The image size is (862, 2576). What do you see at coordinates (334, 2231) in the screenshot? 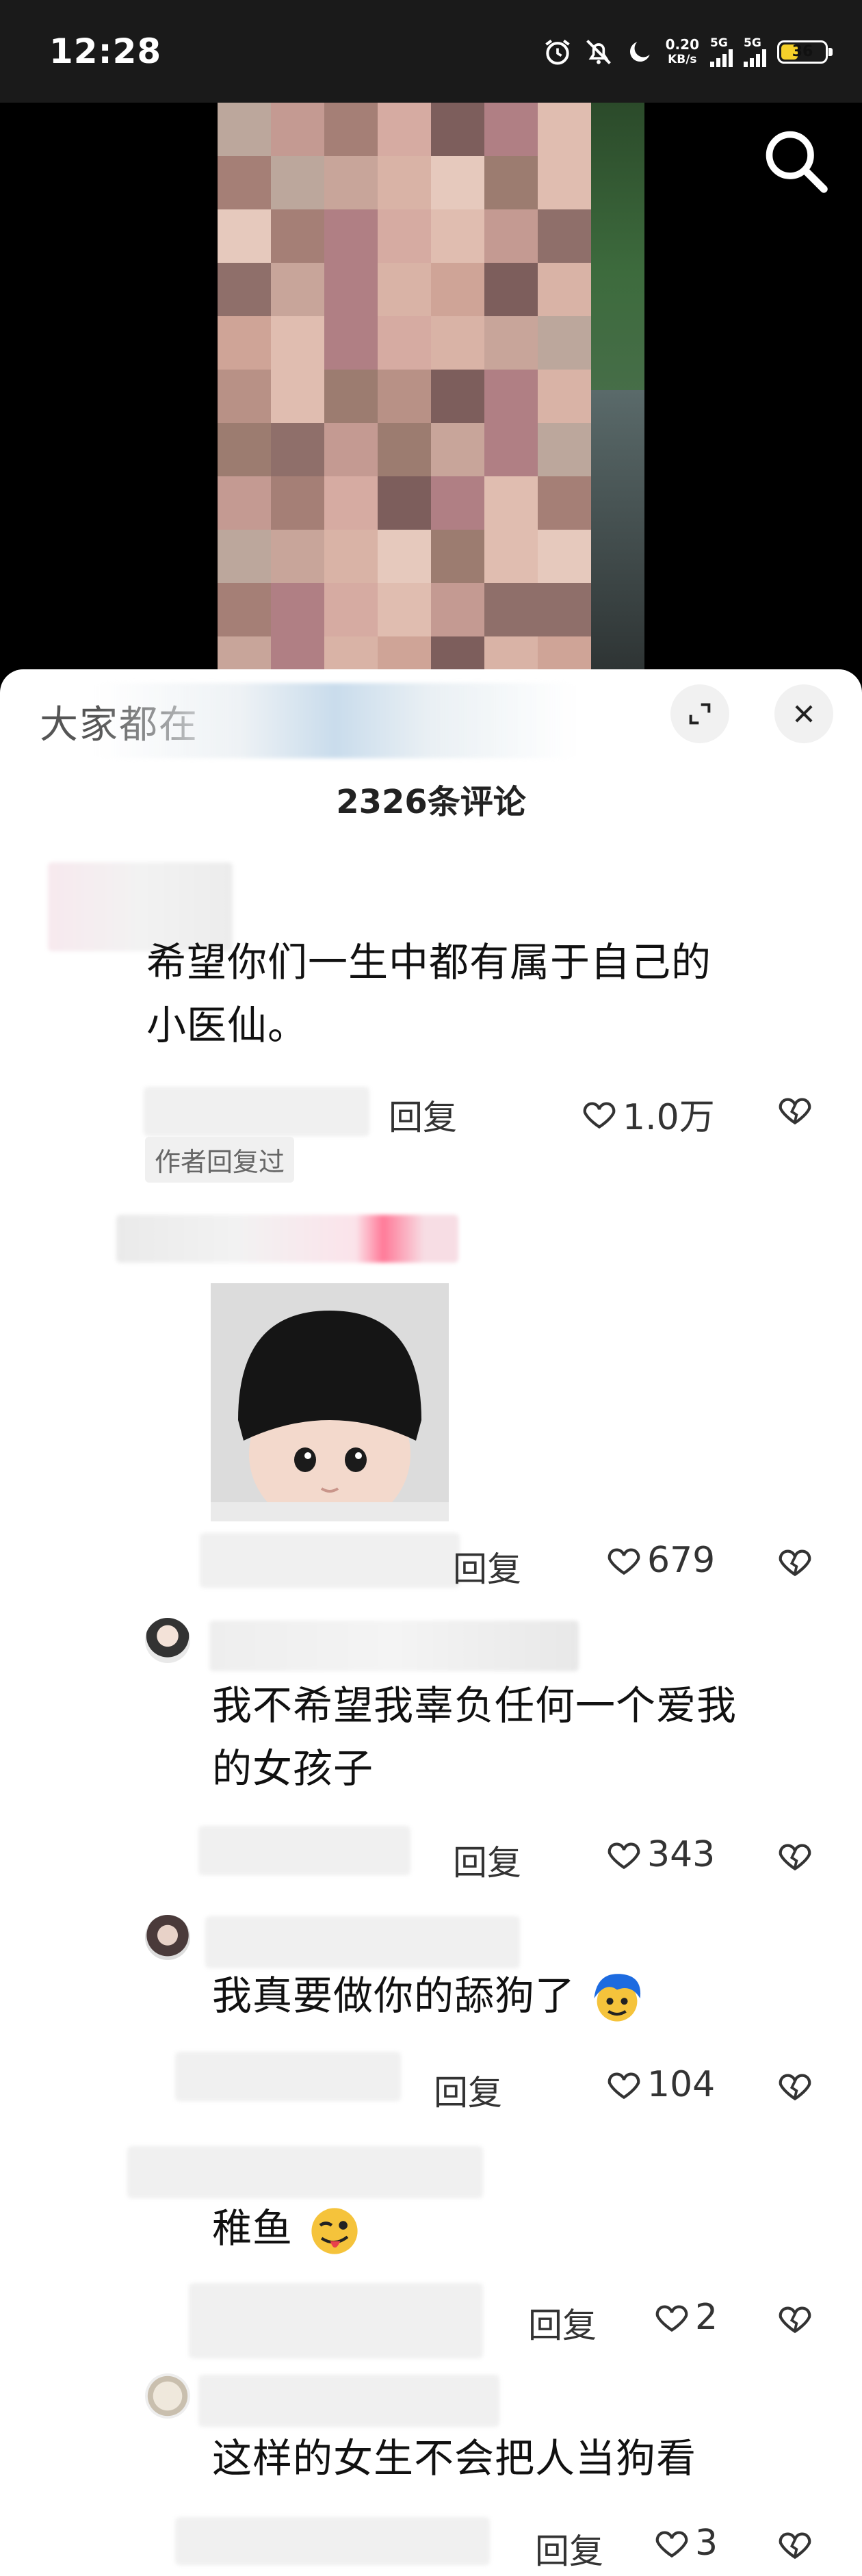
I see `wink-tongue-emoji` at bounding box center [334, 2231].